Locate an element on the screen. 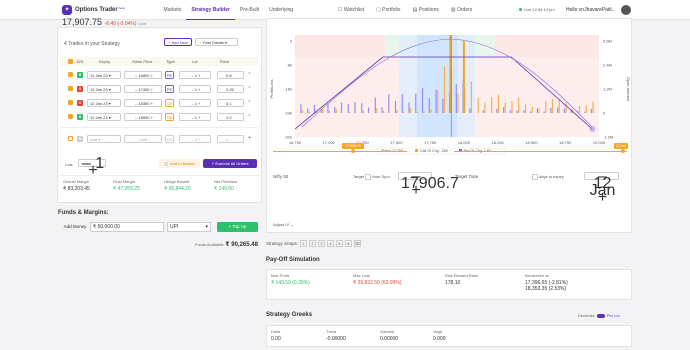 The image size is (690, 350). nav-prebuilt: Pre-Built is located at coordinates (249, 10).